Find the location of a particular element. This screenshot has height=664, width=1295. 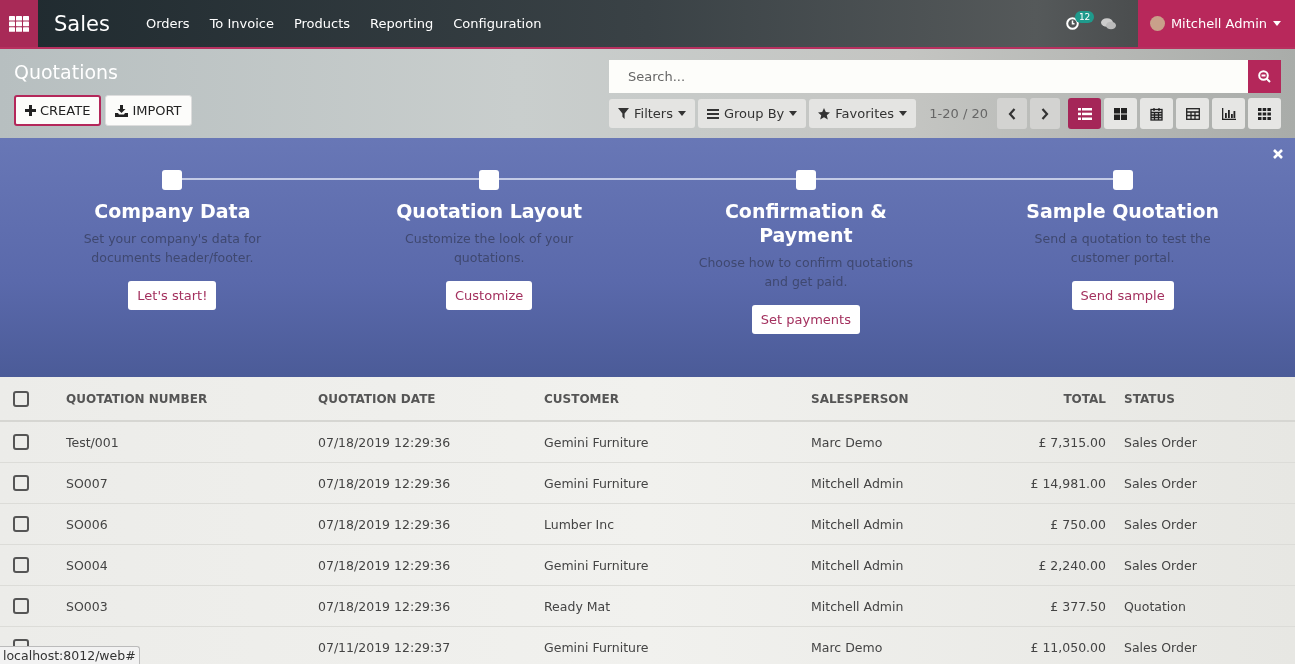

tiles-icon is located at coordinates (1120, 113).